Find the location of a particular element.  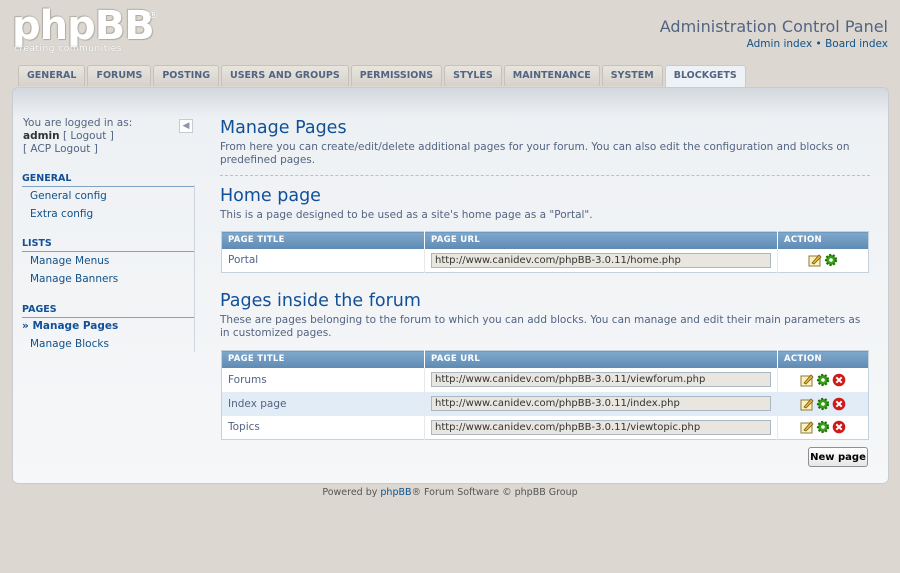

sidebar-item-general-config: General config is located at coordinates (68, 196).